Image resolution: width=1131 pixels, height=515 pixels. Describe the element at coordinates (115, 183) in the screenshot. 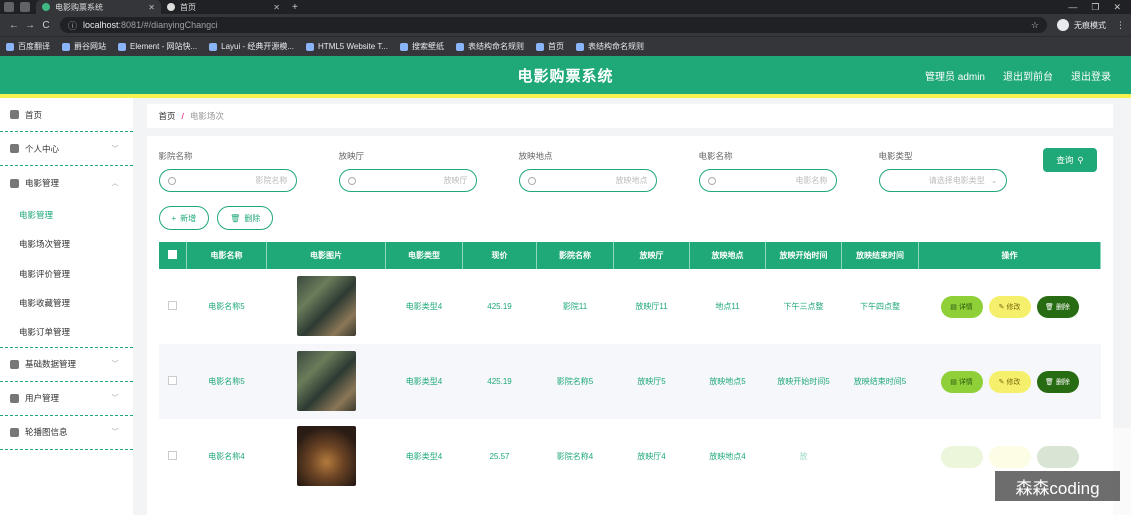

I see `chevron-up-icon: ︿` at that location.